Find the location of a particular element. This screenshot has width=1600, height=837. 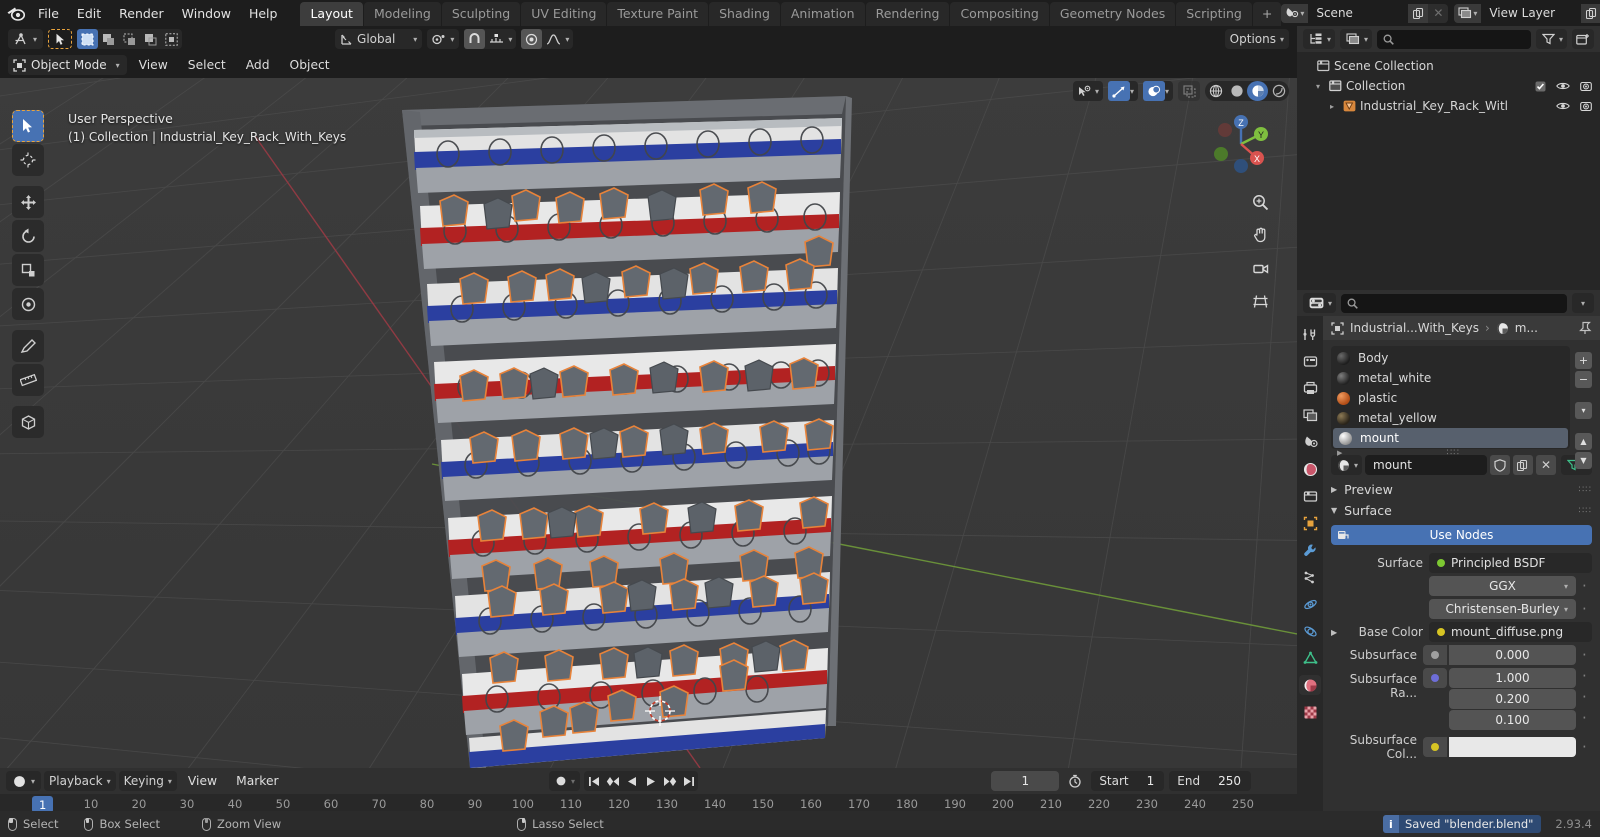

outliner-filter-button: ▾ is located at coordinates (1551, 39).